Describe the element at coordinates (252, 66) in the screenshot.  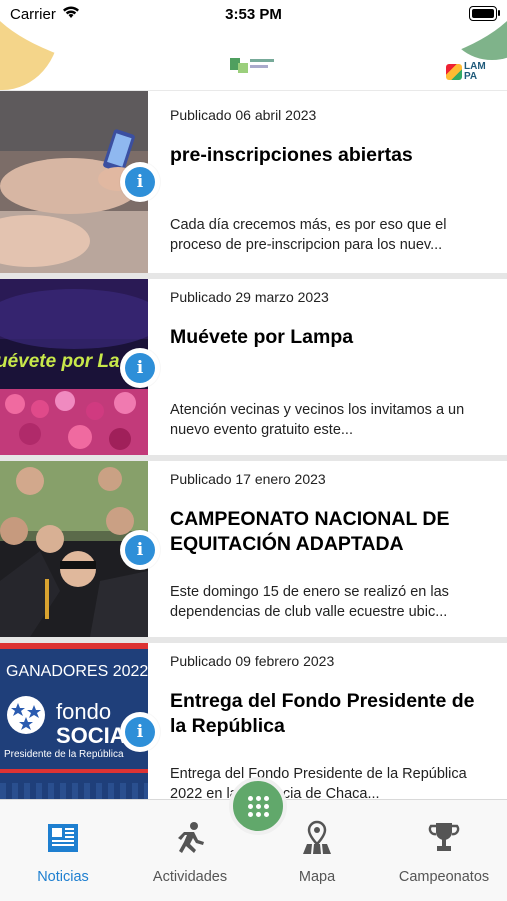
I see `deporte-lampa-logo` at that location.